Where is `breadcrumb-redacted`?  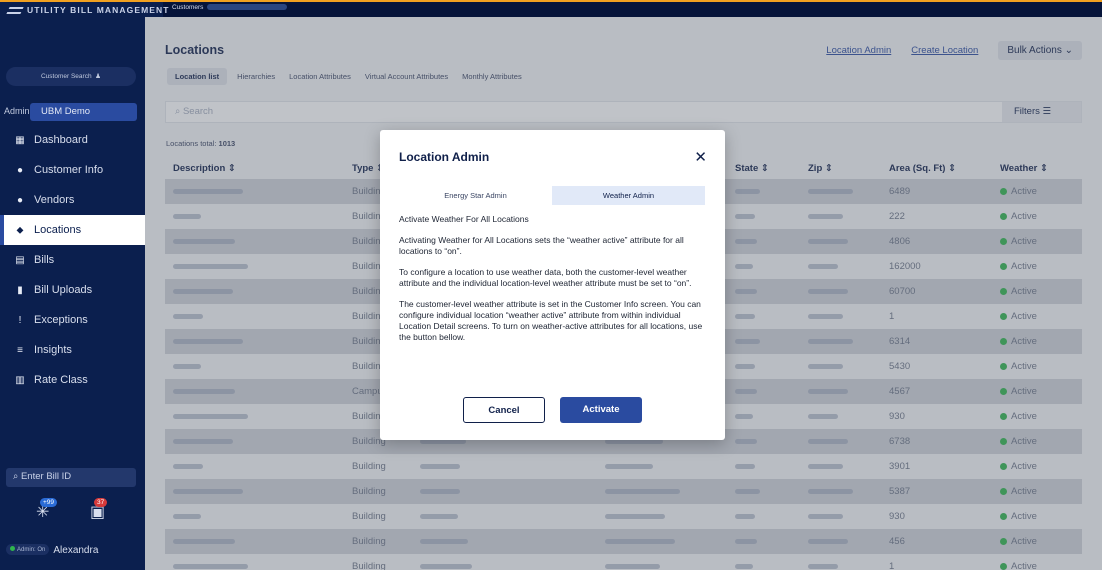
breadcrumb-redacted is located at coordinates (247, 7).